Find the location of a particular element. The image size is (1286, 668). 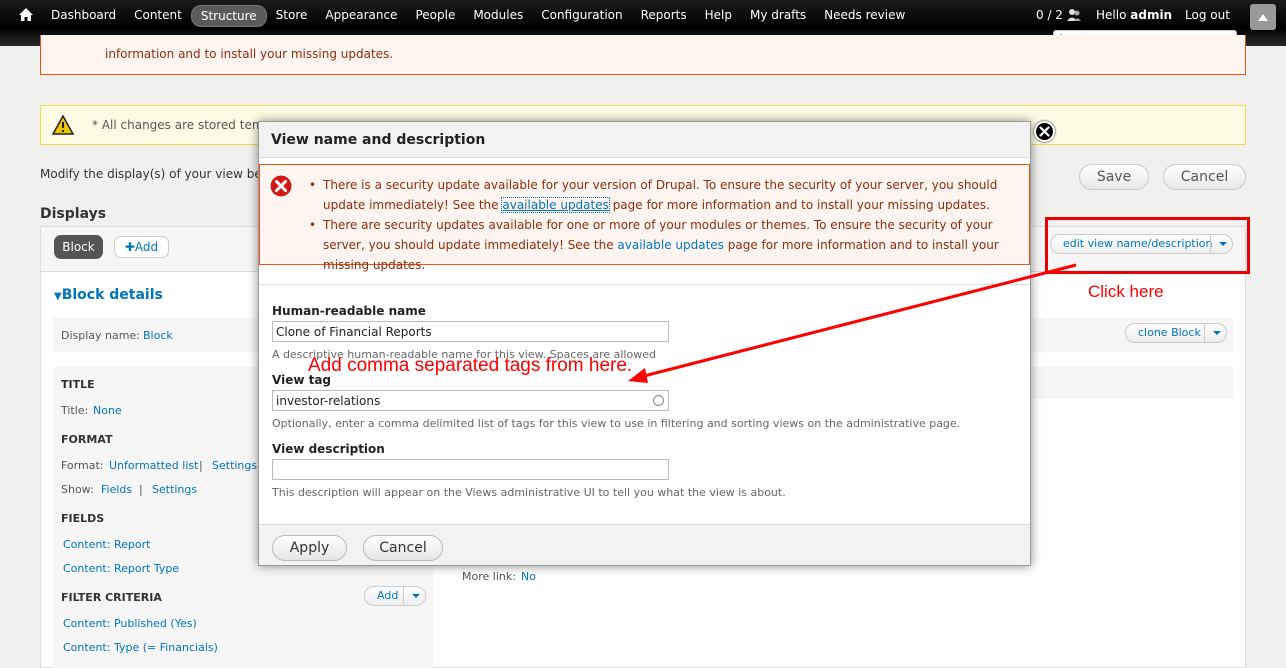

autocomplete-throbber-icon is located at coordinates (658, 400).